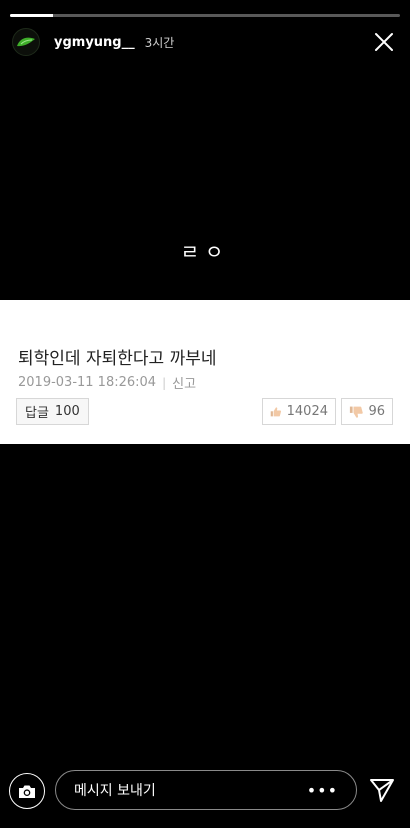  I want to click on time-ago: 3시간, so click(159, 42).